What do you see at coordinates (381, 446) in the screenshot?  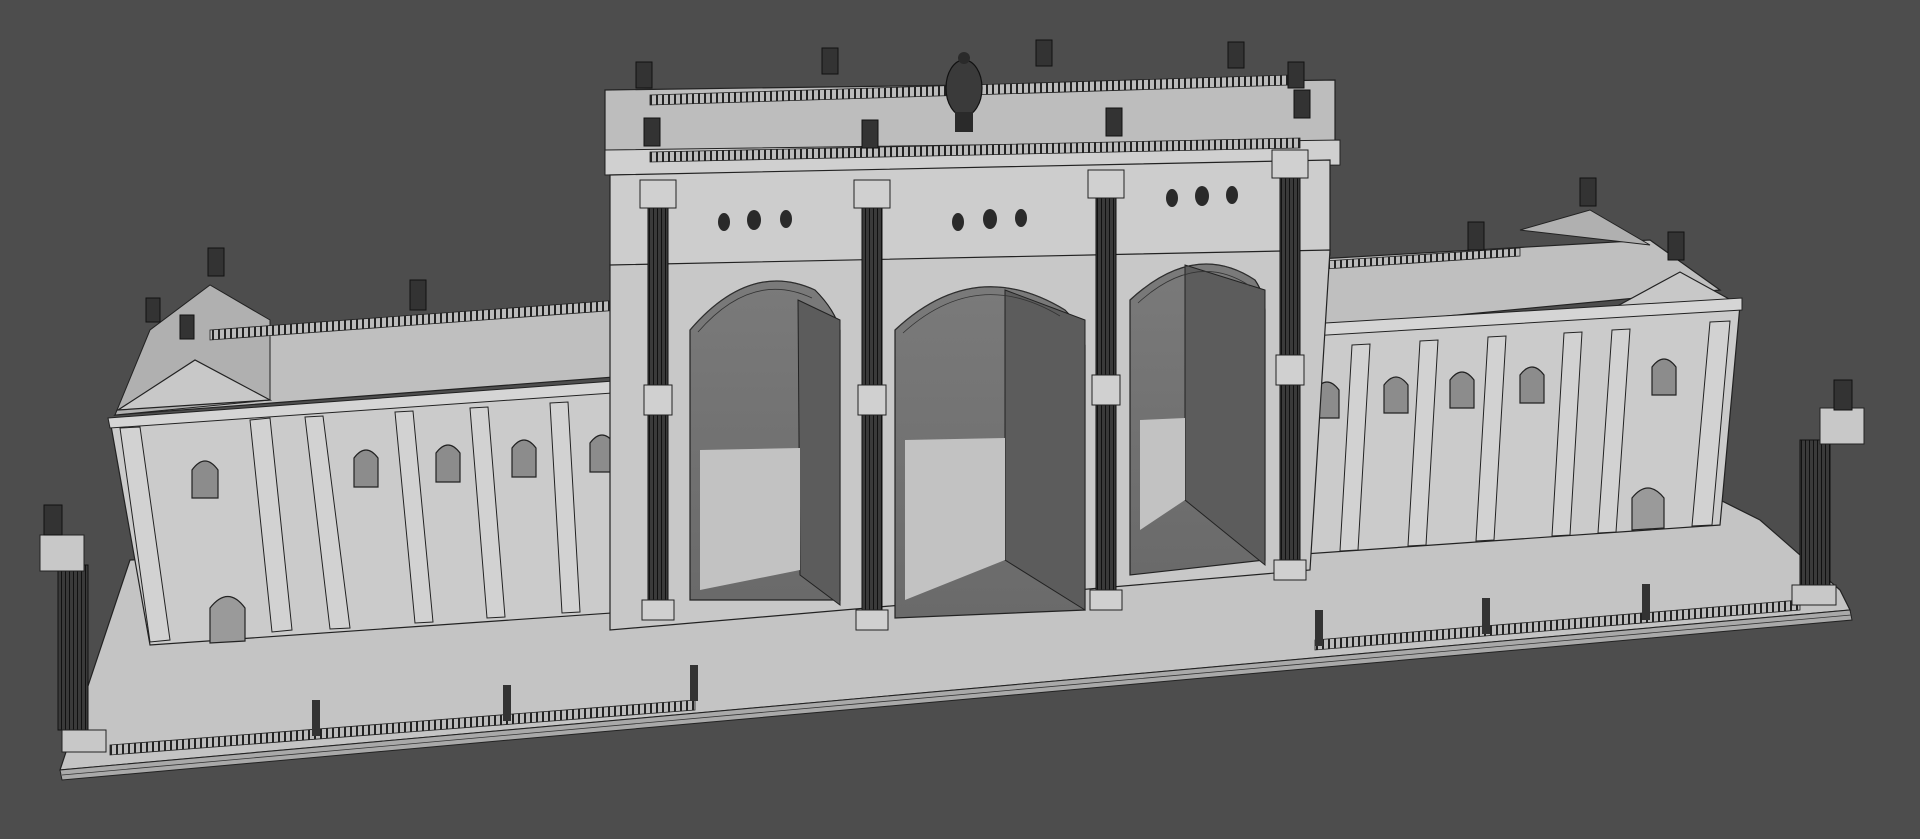 I see `left-wing` at bounding box center [381, 446].